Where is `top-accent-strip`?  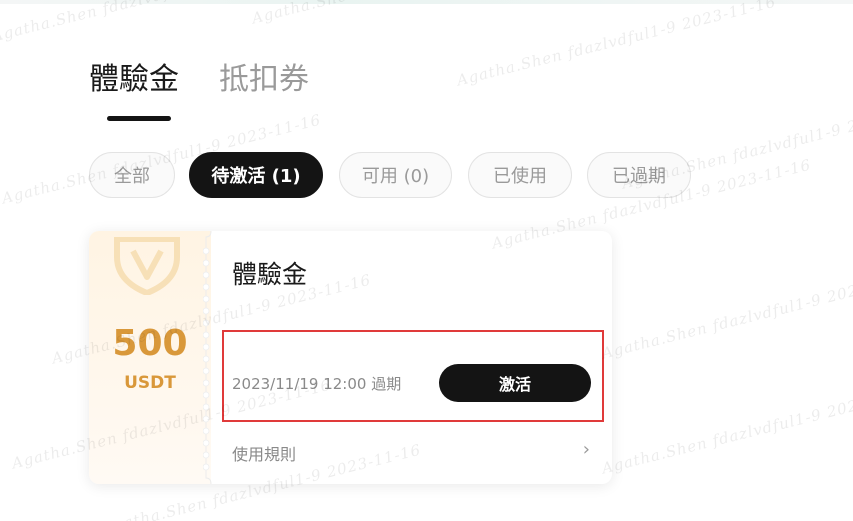
top-accent-strip is located at coordinates (426, 2).